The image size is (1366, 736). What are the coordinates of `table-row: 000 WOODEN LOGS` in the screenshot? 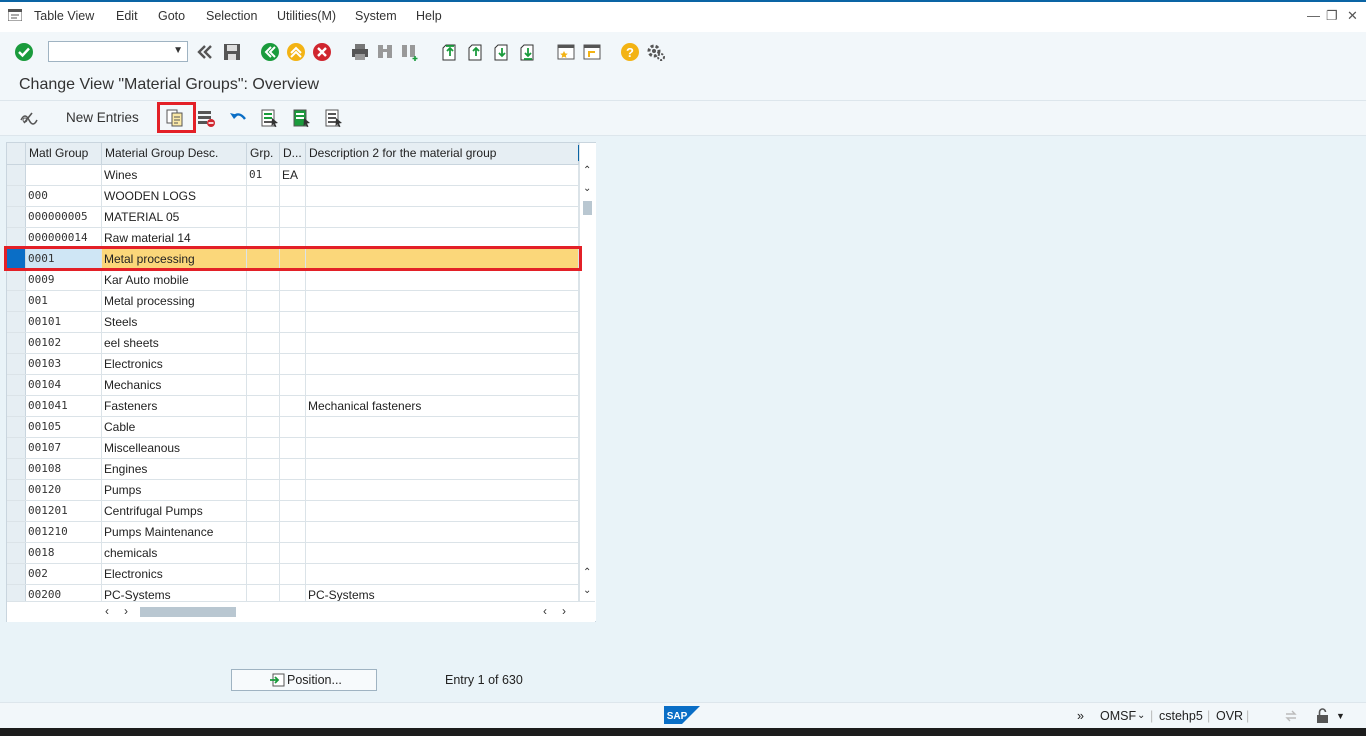 It's located at (293, 196).